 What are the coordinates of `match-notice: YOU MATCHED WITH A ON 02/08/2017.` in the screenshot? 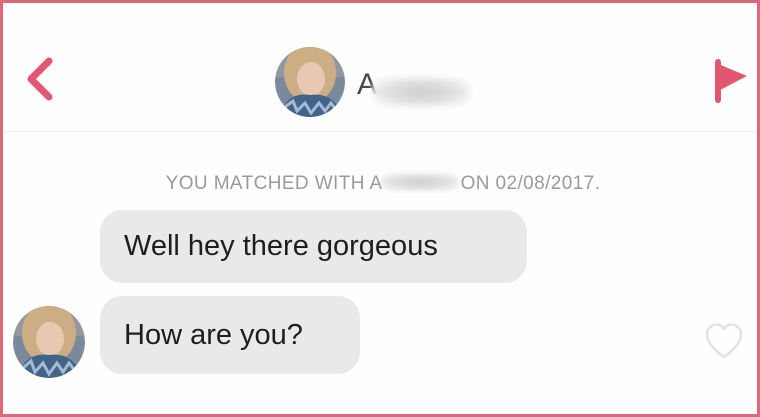 It's located at (380, 184).